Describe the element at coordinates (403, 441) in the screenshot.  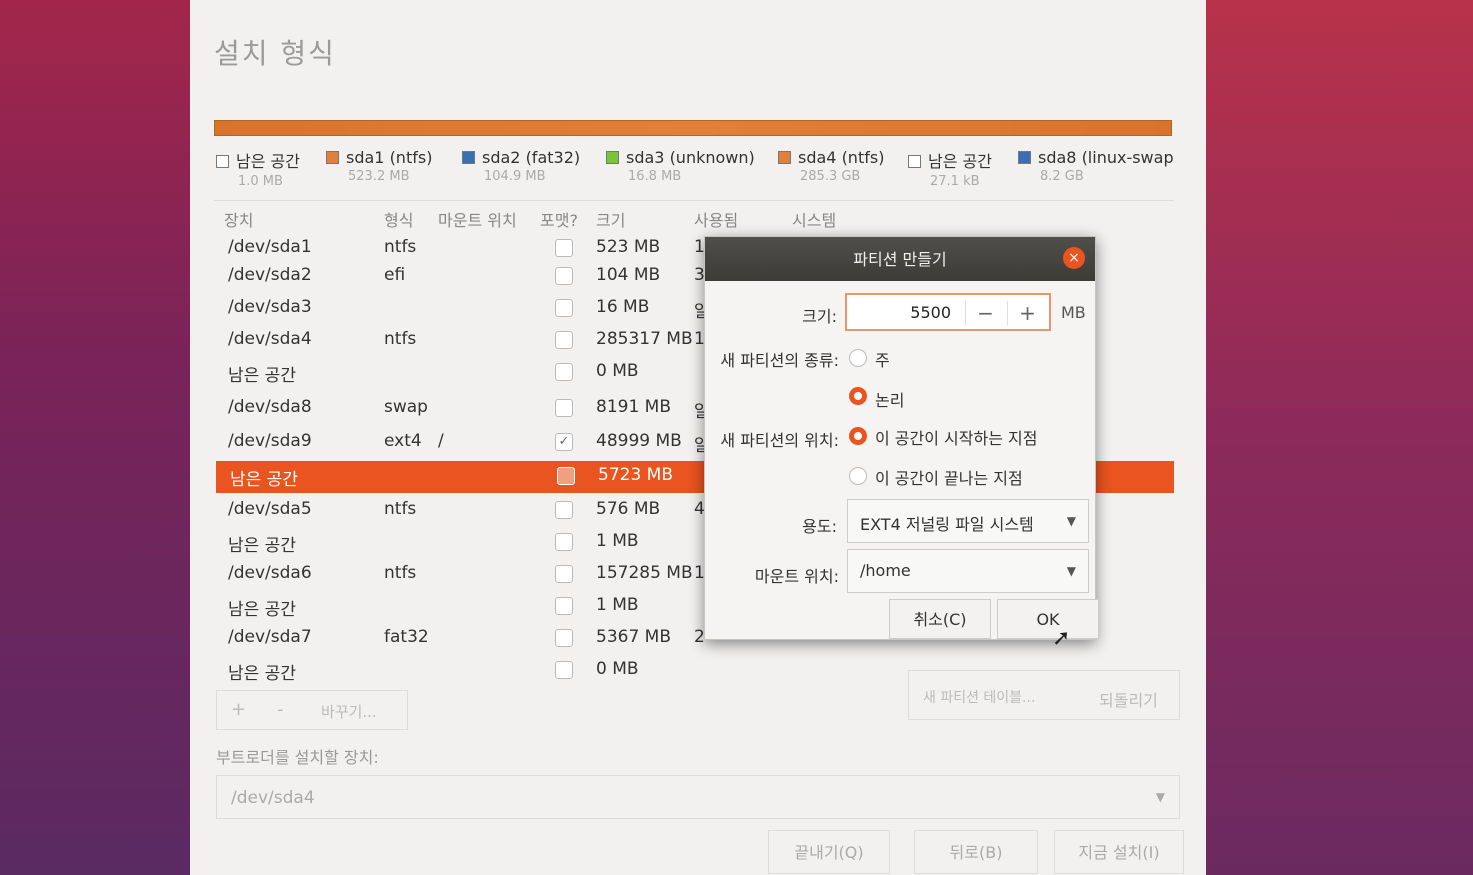
I see `cell-type: ext4` at that location.